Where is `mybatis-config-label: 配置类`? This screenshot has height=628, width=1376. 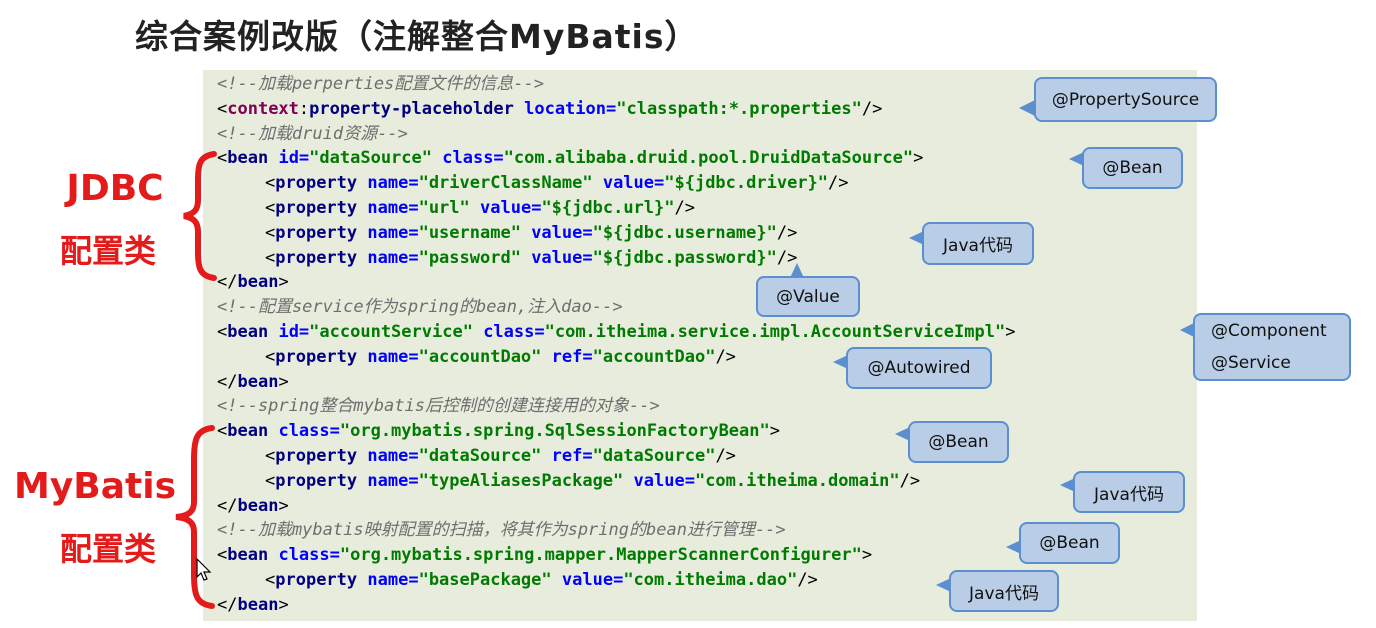
mybatis-config-label: 配置类 is located at coordinates (107, 549).